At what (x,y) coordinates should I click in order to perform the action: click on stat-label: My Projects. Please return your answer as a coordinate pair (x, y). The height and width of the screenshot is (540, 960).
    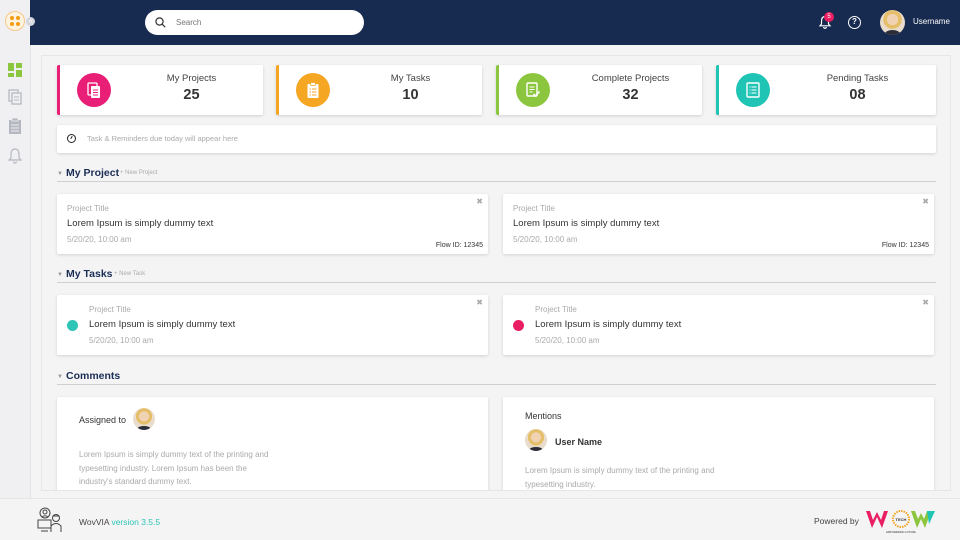
    Looking at the image, I should click on (191, 78).